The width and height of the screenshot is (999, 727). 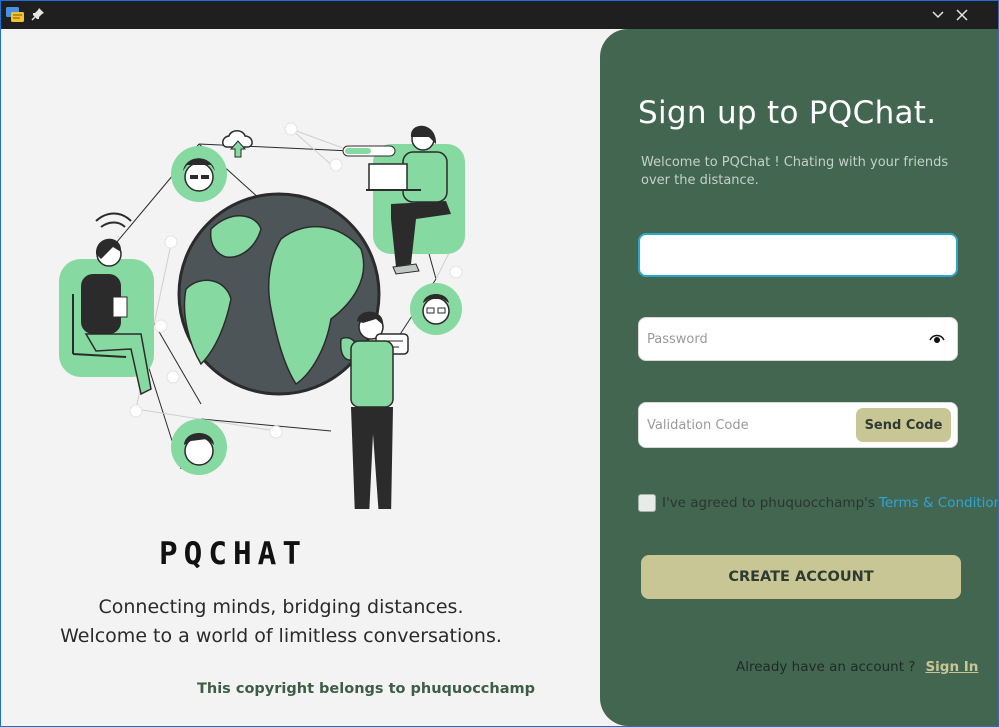 I want to click on close-button, so click(x=962, y=15).